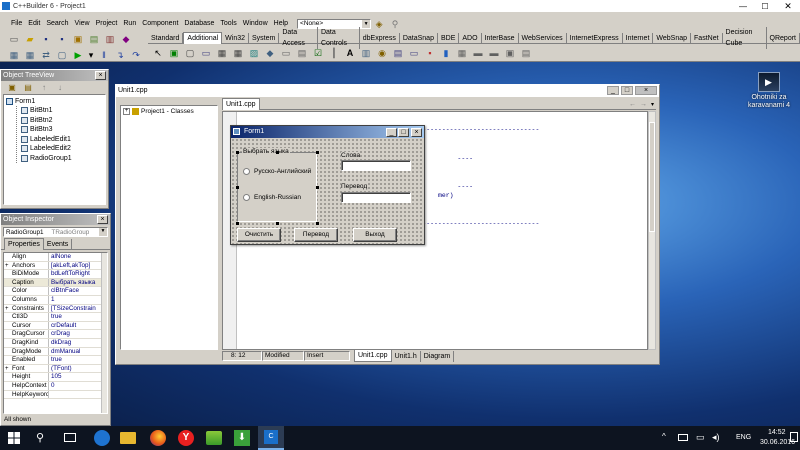 The height and width of the screenshot is (450, 800). Describe the element at coordinates (264, 38) in the screenshot. I see `palette-tab: System` at that location.